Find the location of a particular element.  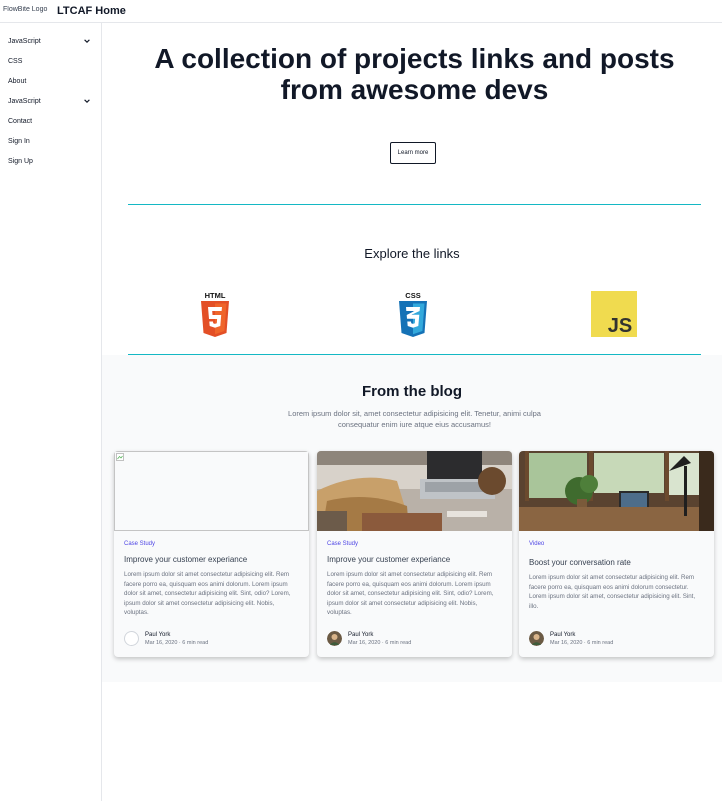

sidebar-item-sign-up: Sign Up is located at coordinates (50, 161).